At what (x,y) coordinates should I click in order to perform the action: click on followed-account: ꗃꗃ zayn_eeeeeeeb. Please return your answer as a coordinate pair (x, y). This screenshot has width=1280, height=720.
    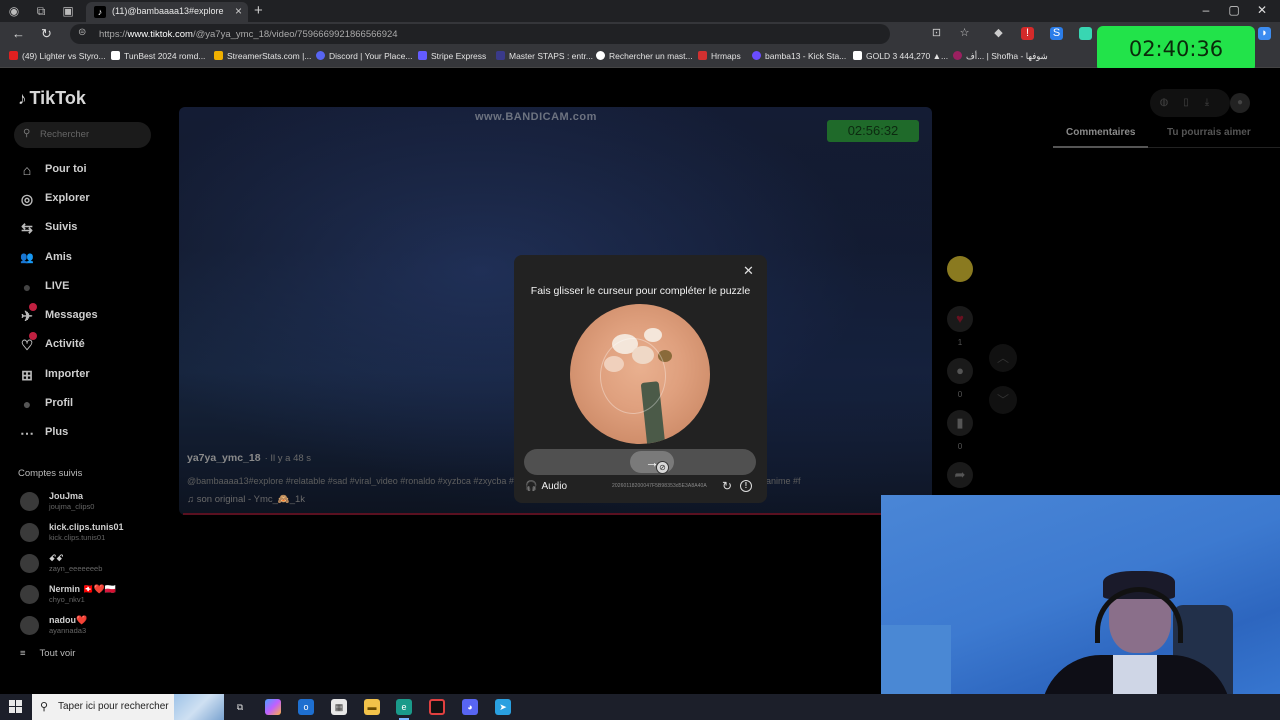
    Looking at the image, I should click on (100, 564).